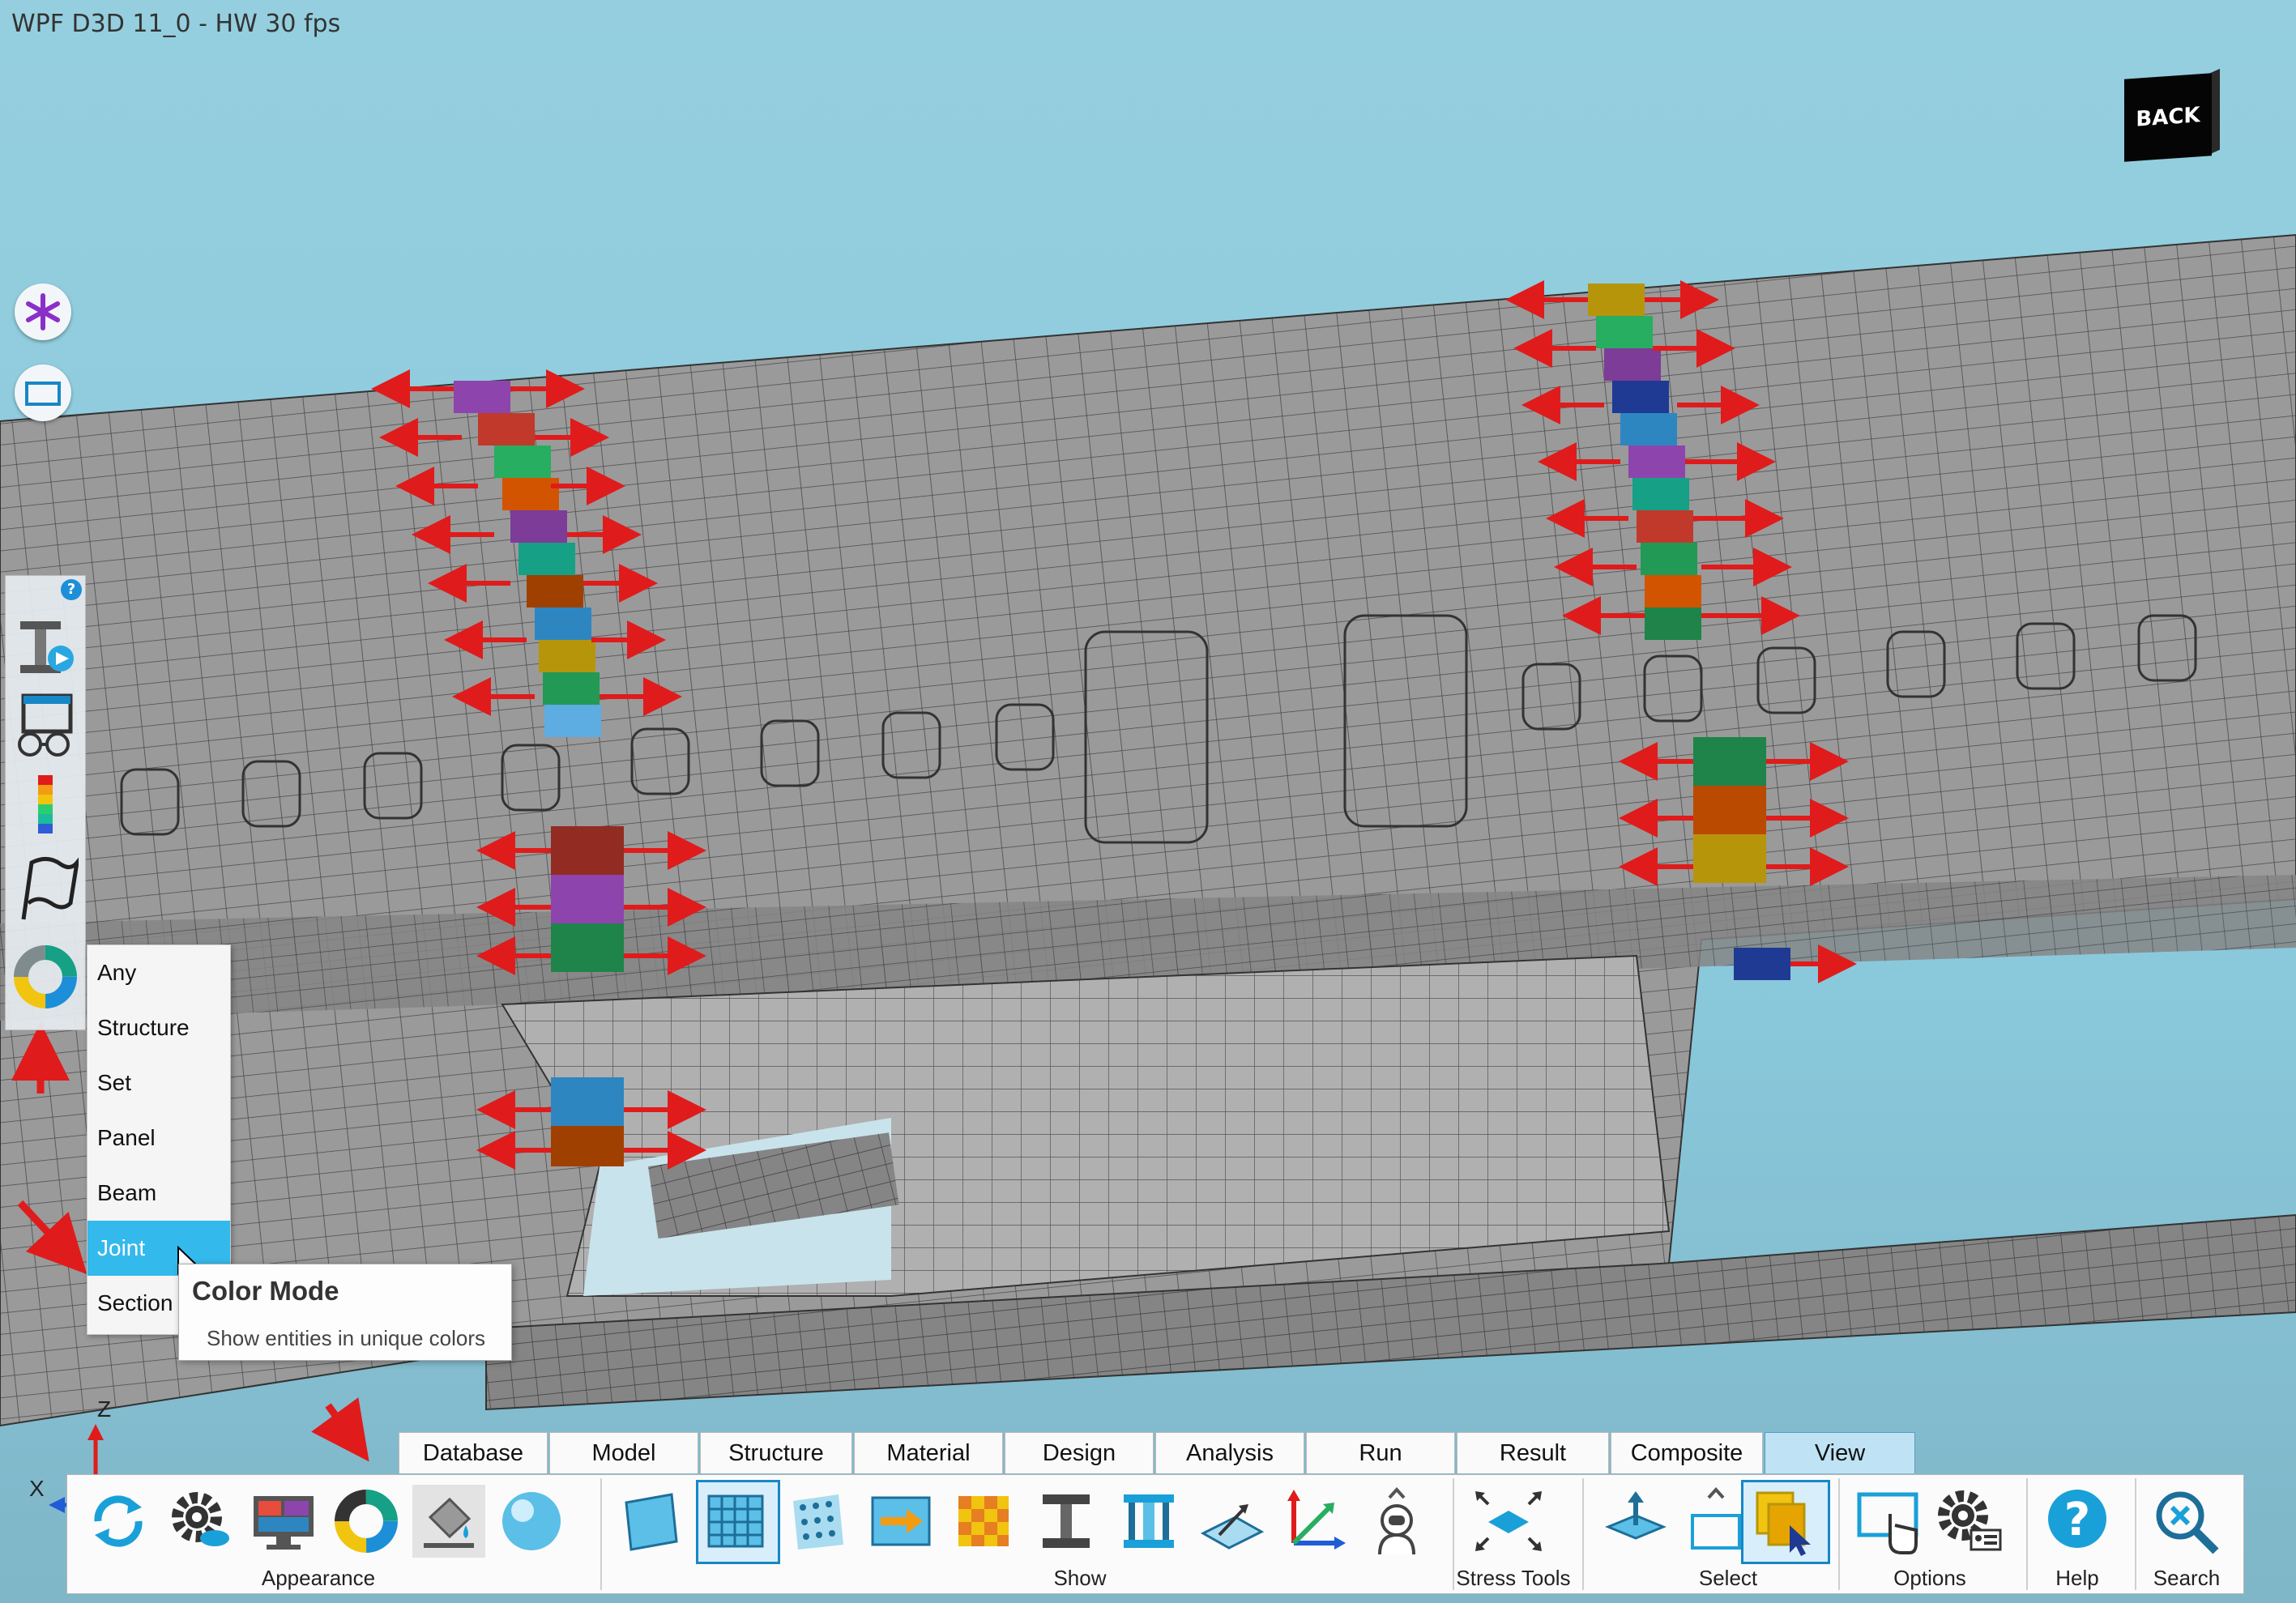 This screenshot has width=2296, height=1603. I want to click on rectangle-select-icon, so click(43, 394).